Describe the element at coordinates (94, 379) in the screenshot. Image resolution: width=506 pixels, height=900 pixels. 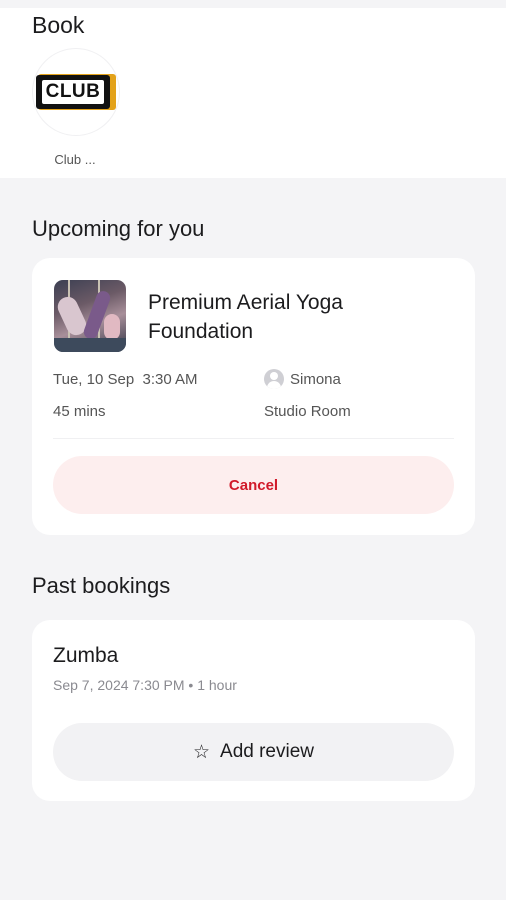
I see `booking-date: Tue, 10 Sep` at that location.